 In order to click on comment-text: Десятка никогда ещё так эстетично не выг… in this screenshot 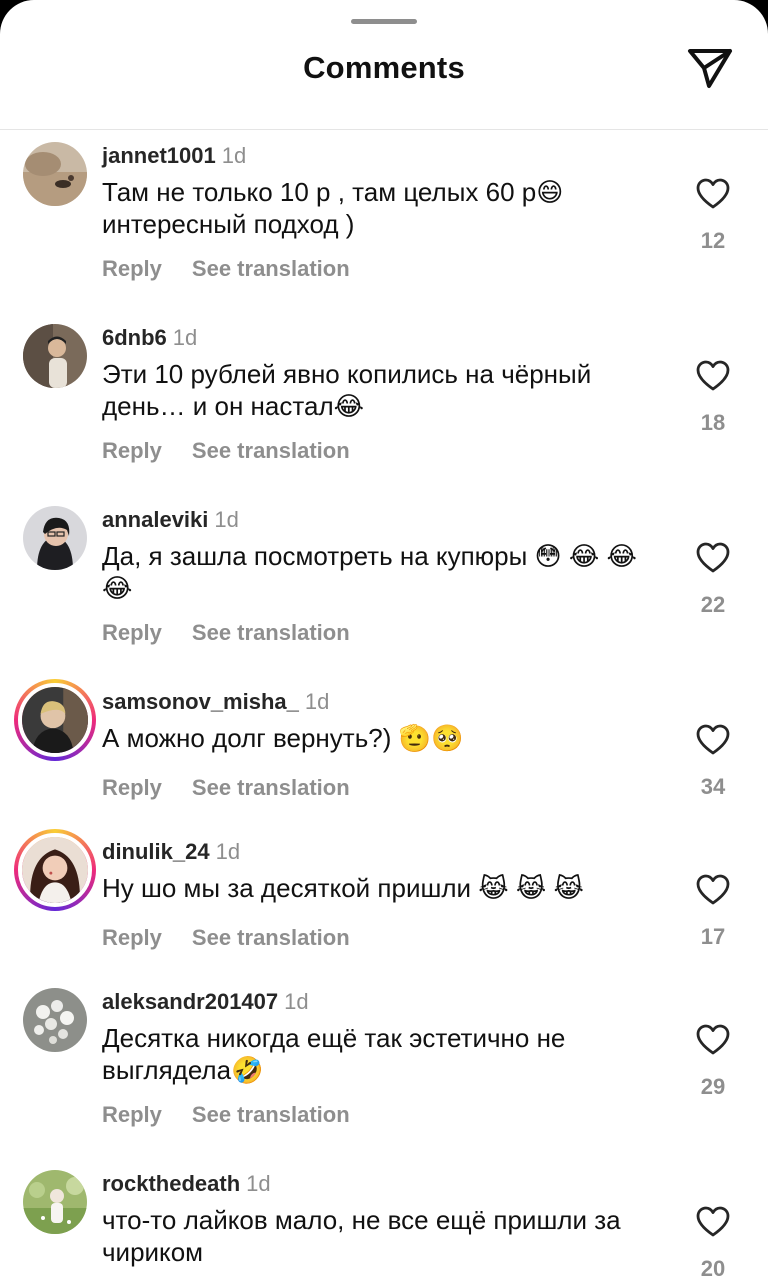, I will do `click(334, 1054)`.